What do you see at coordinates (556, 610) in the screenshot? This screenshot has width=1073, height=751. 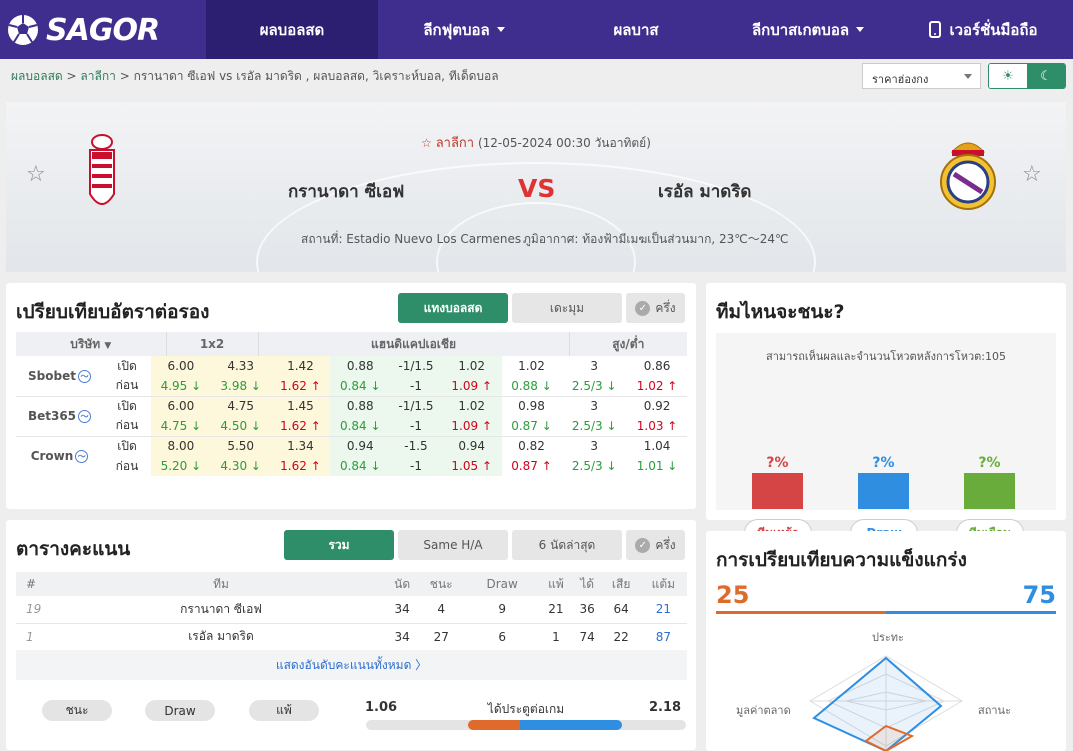 I see `lost-cell: 21` at bounding box center [556, 610].